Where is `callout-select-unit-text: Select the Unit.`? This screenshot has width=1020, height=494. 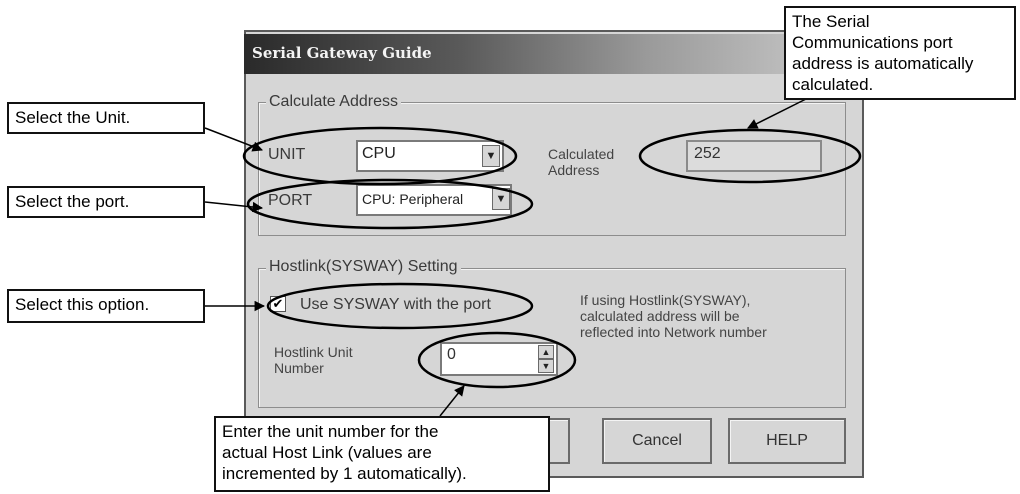
callout-select-unit-text: Select the Unit. is located at coordinates (73, 117).